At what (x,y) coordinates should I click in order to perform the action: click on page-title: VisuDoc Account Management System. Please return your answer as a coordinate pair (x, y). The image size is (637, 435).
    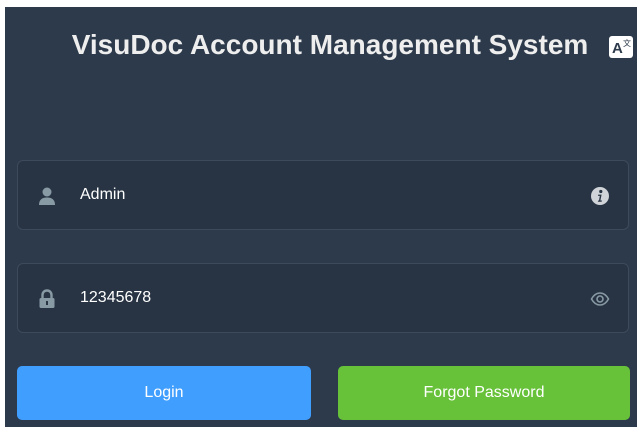
    Looking at the image, I should click on (330, 44).